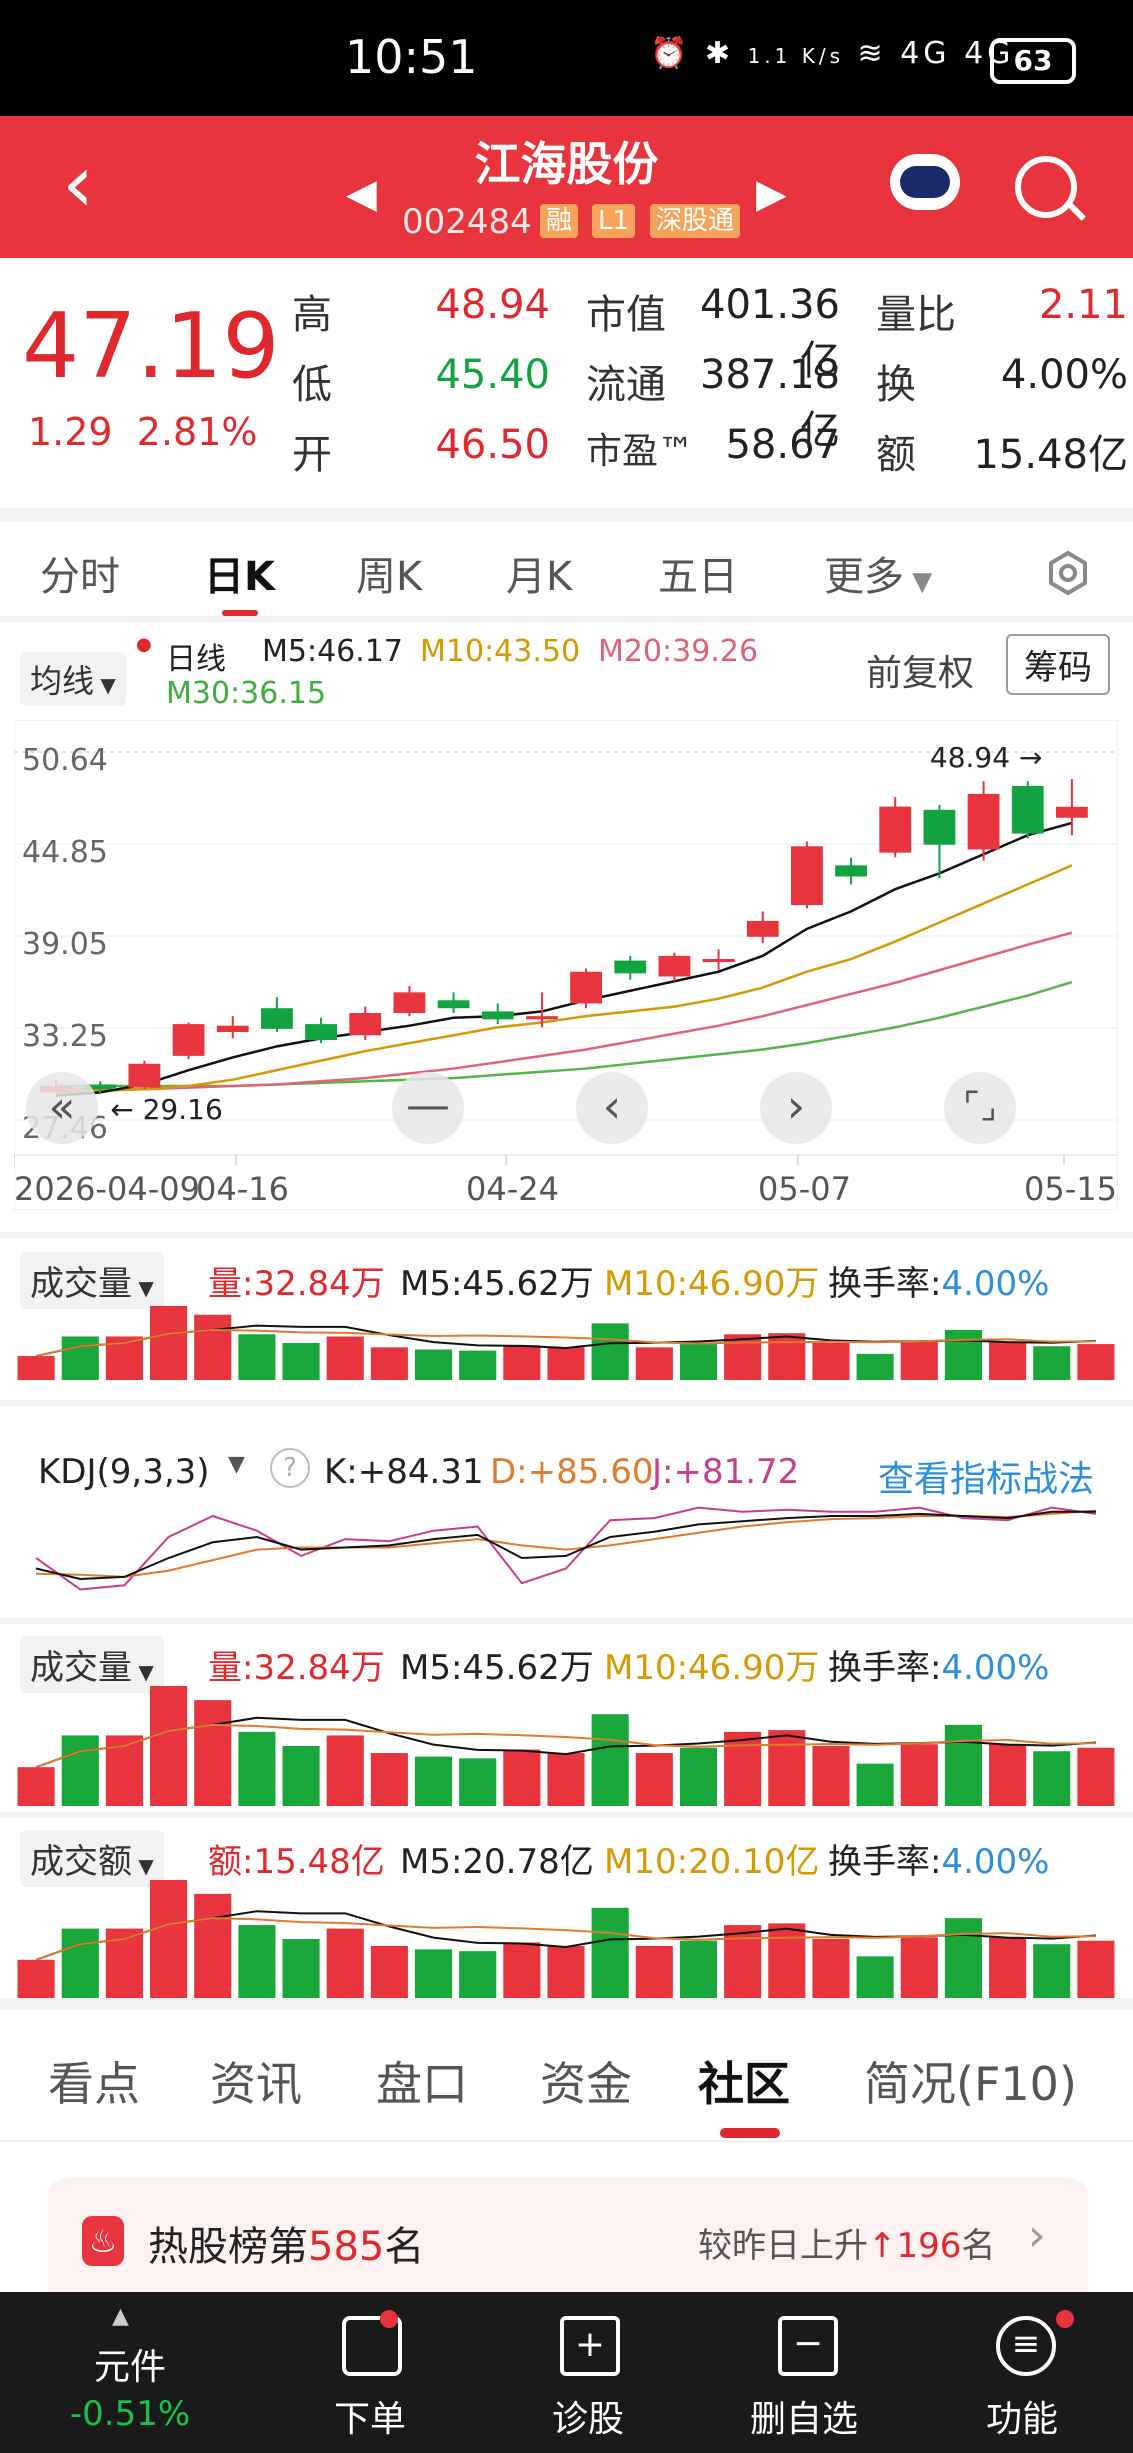 The height and width of the screenshot is (2453, 1133). What do you see at coordinates (970, 2081) in the screenshot?
I see `tab-f10: 简况(F10)` at bounding box center [970, 2081].